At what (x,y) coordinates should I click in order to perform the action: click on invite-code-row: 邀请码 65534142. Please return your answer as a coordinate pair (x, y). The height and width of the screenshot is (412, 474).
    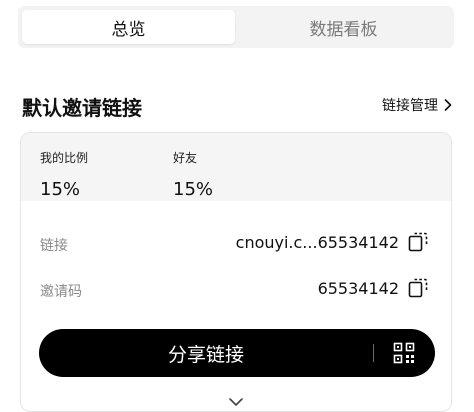
    Looking at the image, I should click on (236, 290).